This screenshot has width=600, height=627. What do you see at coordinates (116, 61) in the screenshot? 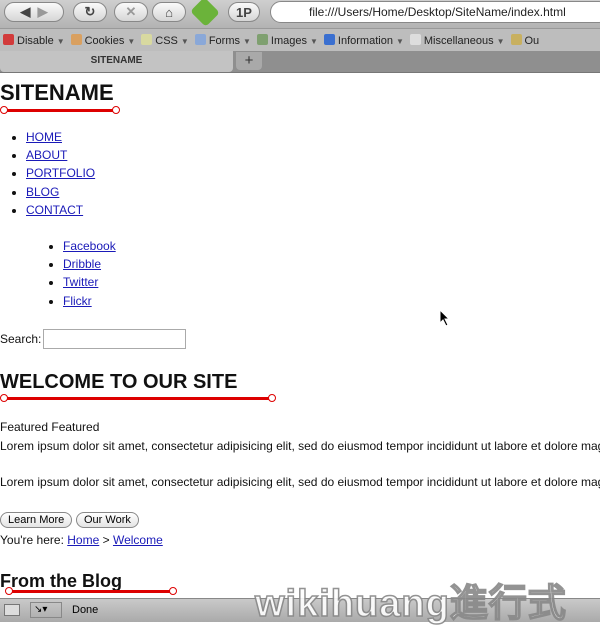
I see `tab-sitename: SITENAME` at bounding box center [116, 61].